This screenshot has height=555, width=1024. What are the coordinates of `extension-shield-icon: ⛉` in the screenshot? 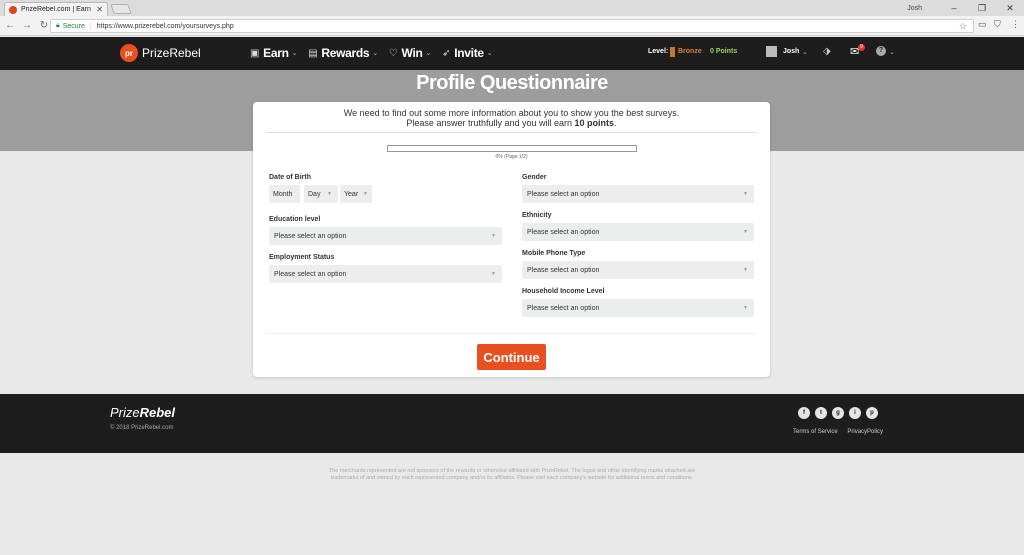 It's located at (997, 24).